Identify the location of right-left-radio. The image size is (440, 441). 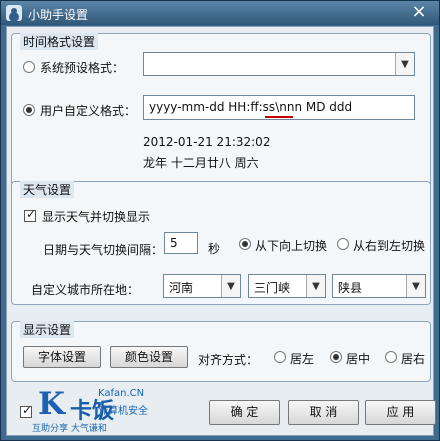
(343, 244).